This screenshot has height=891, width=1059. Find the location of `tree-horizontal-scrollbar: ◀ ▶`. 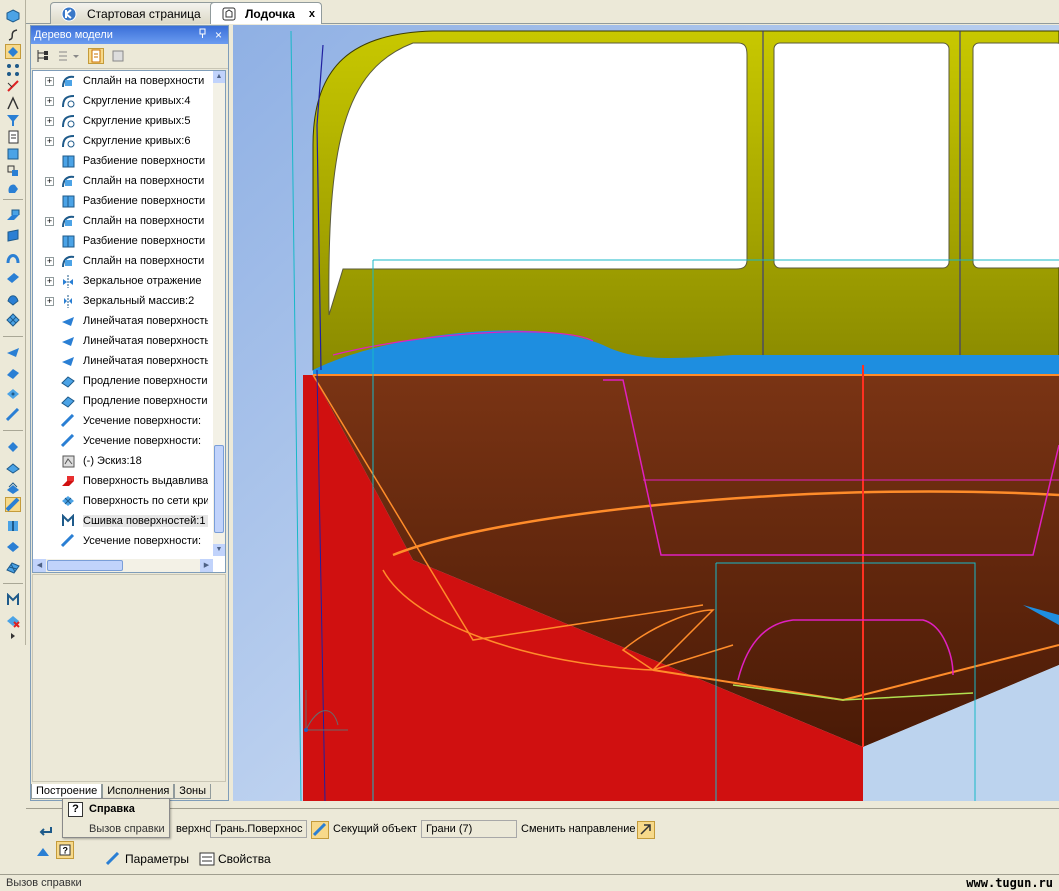

tree-horizontal-scrollbar: ◀ ▶ is located at coordinates (123, 565).